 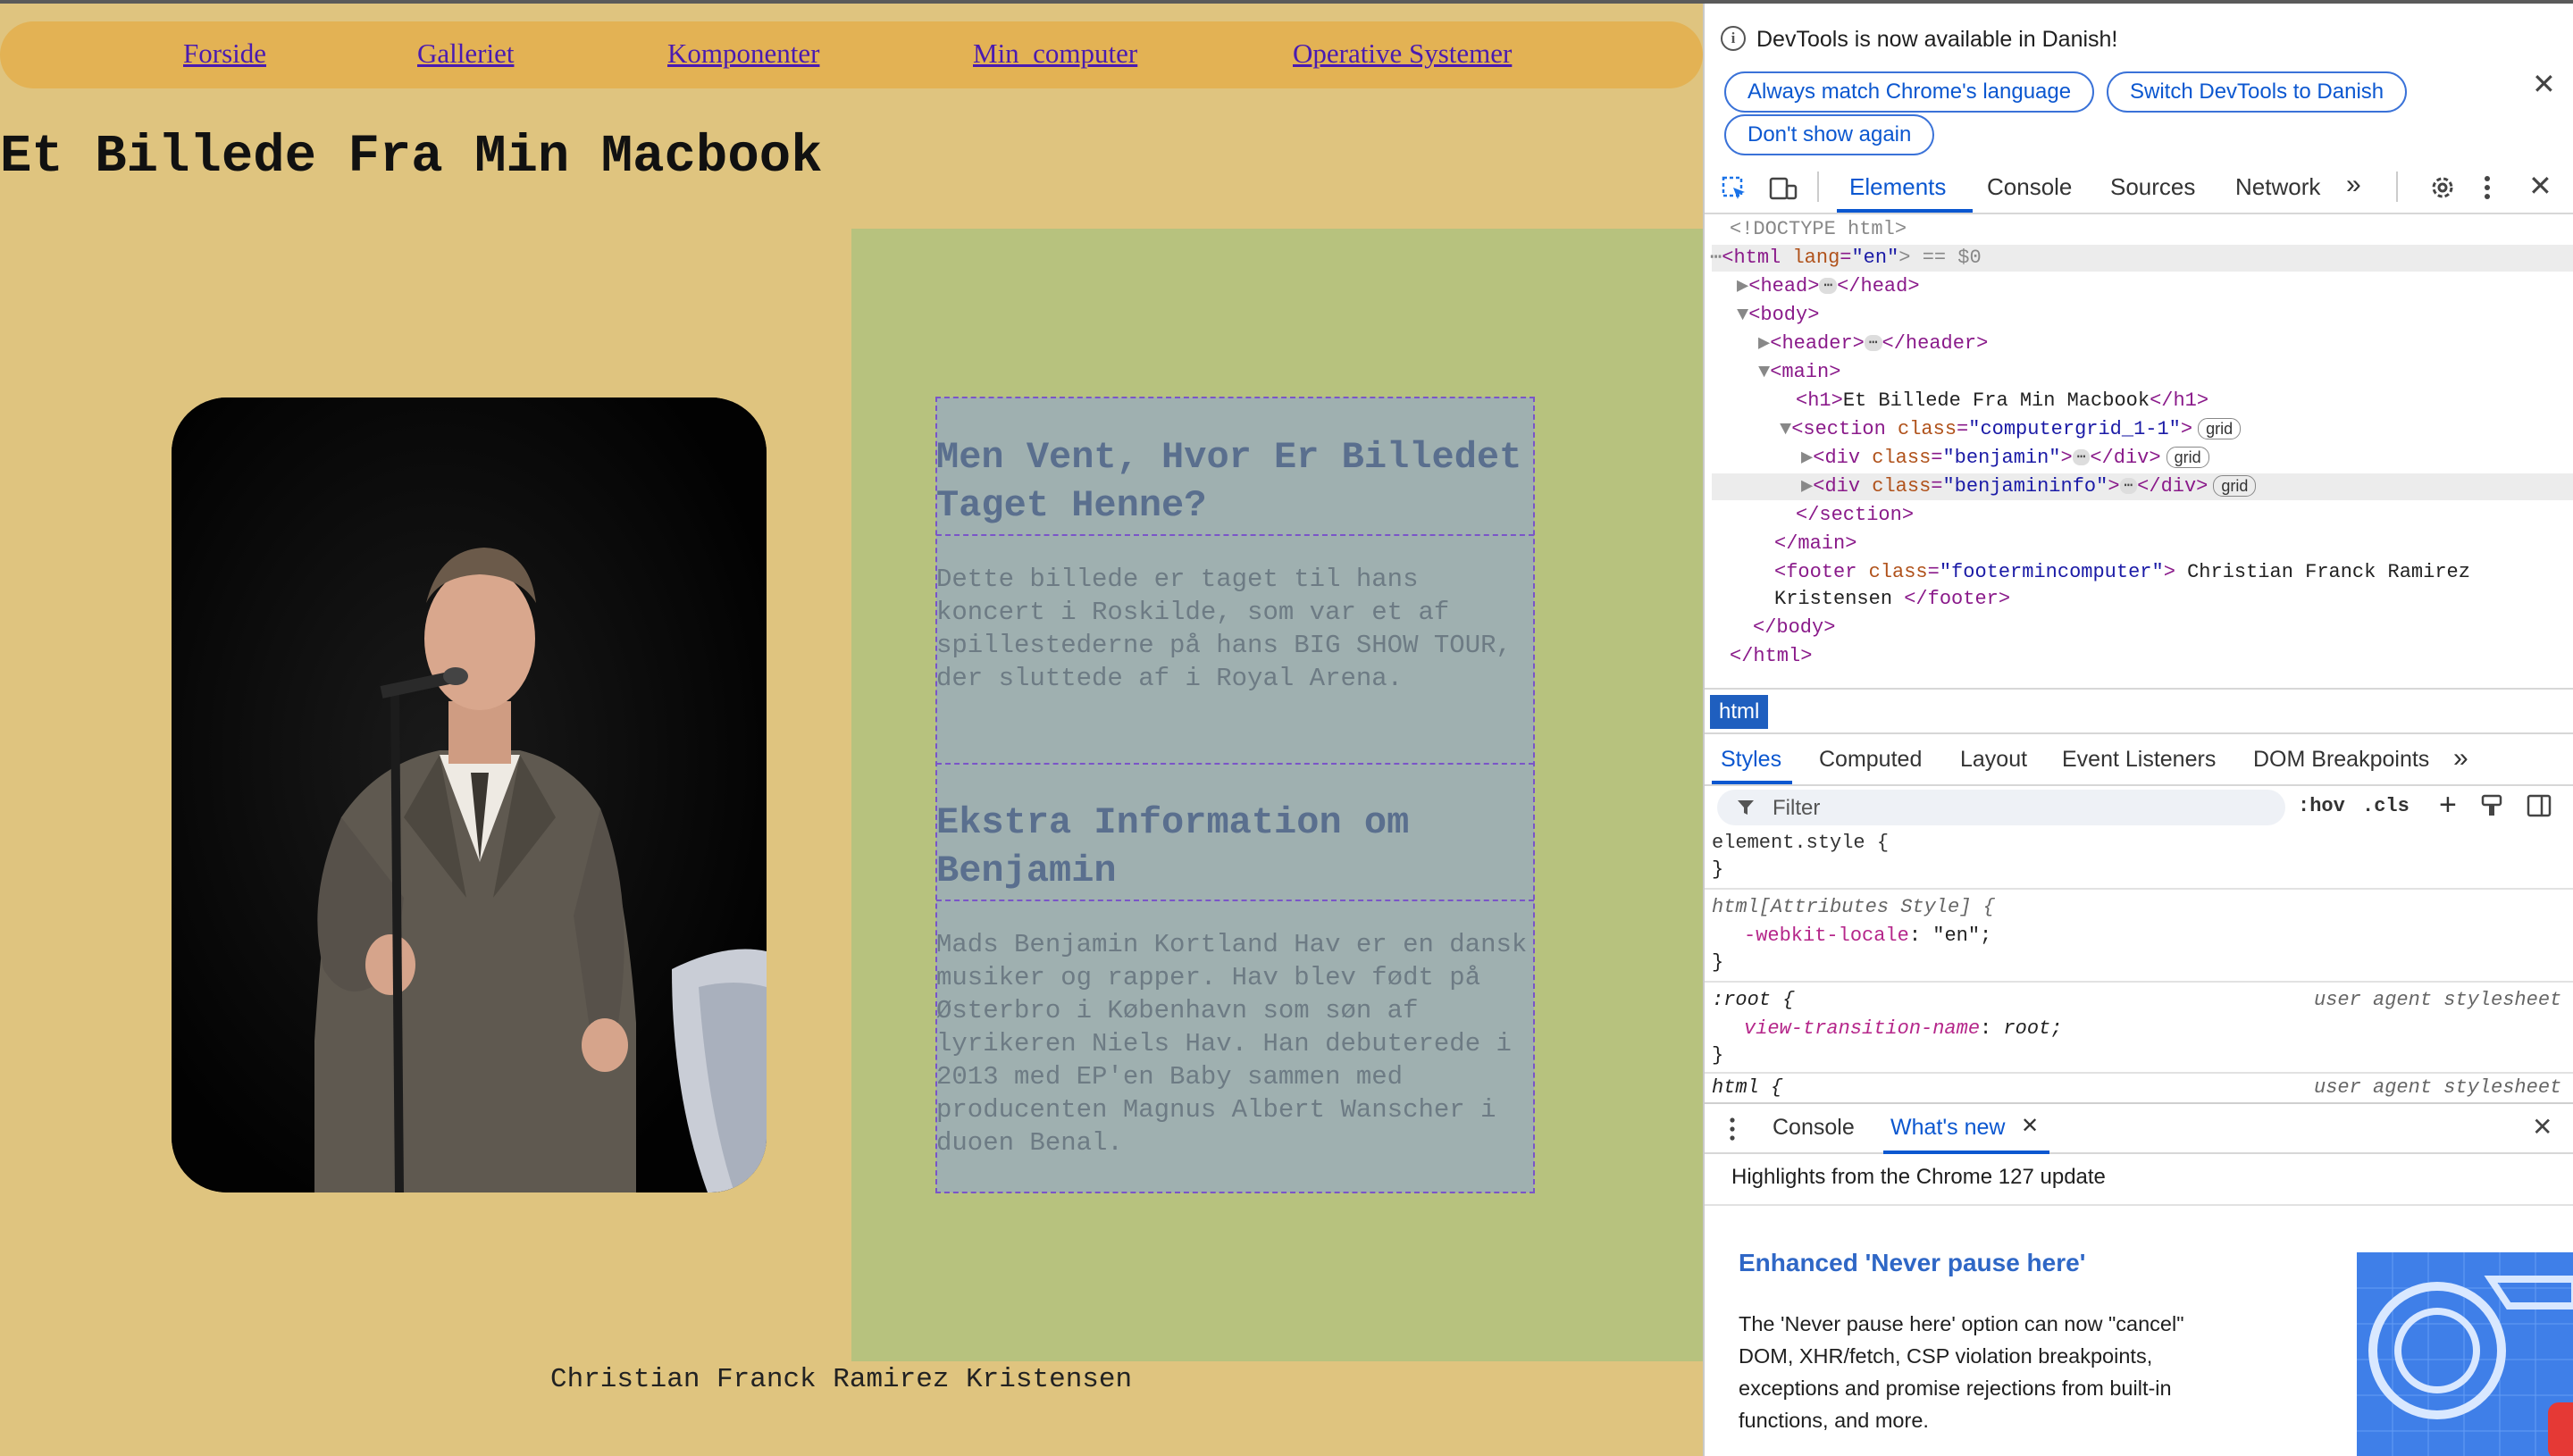 What do you see at coordinates (2005, 458) in the screenshot?
I see `dom-div-benjamin-node: ▶<div class="benjamin"> ⋯ </div> grid` at bounding box center [2005, 458].